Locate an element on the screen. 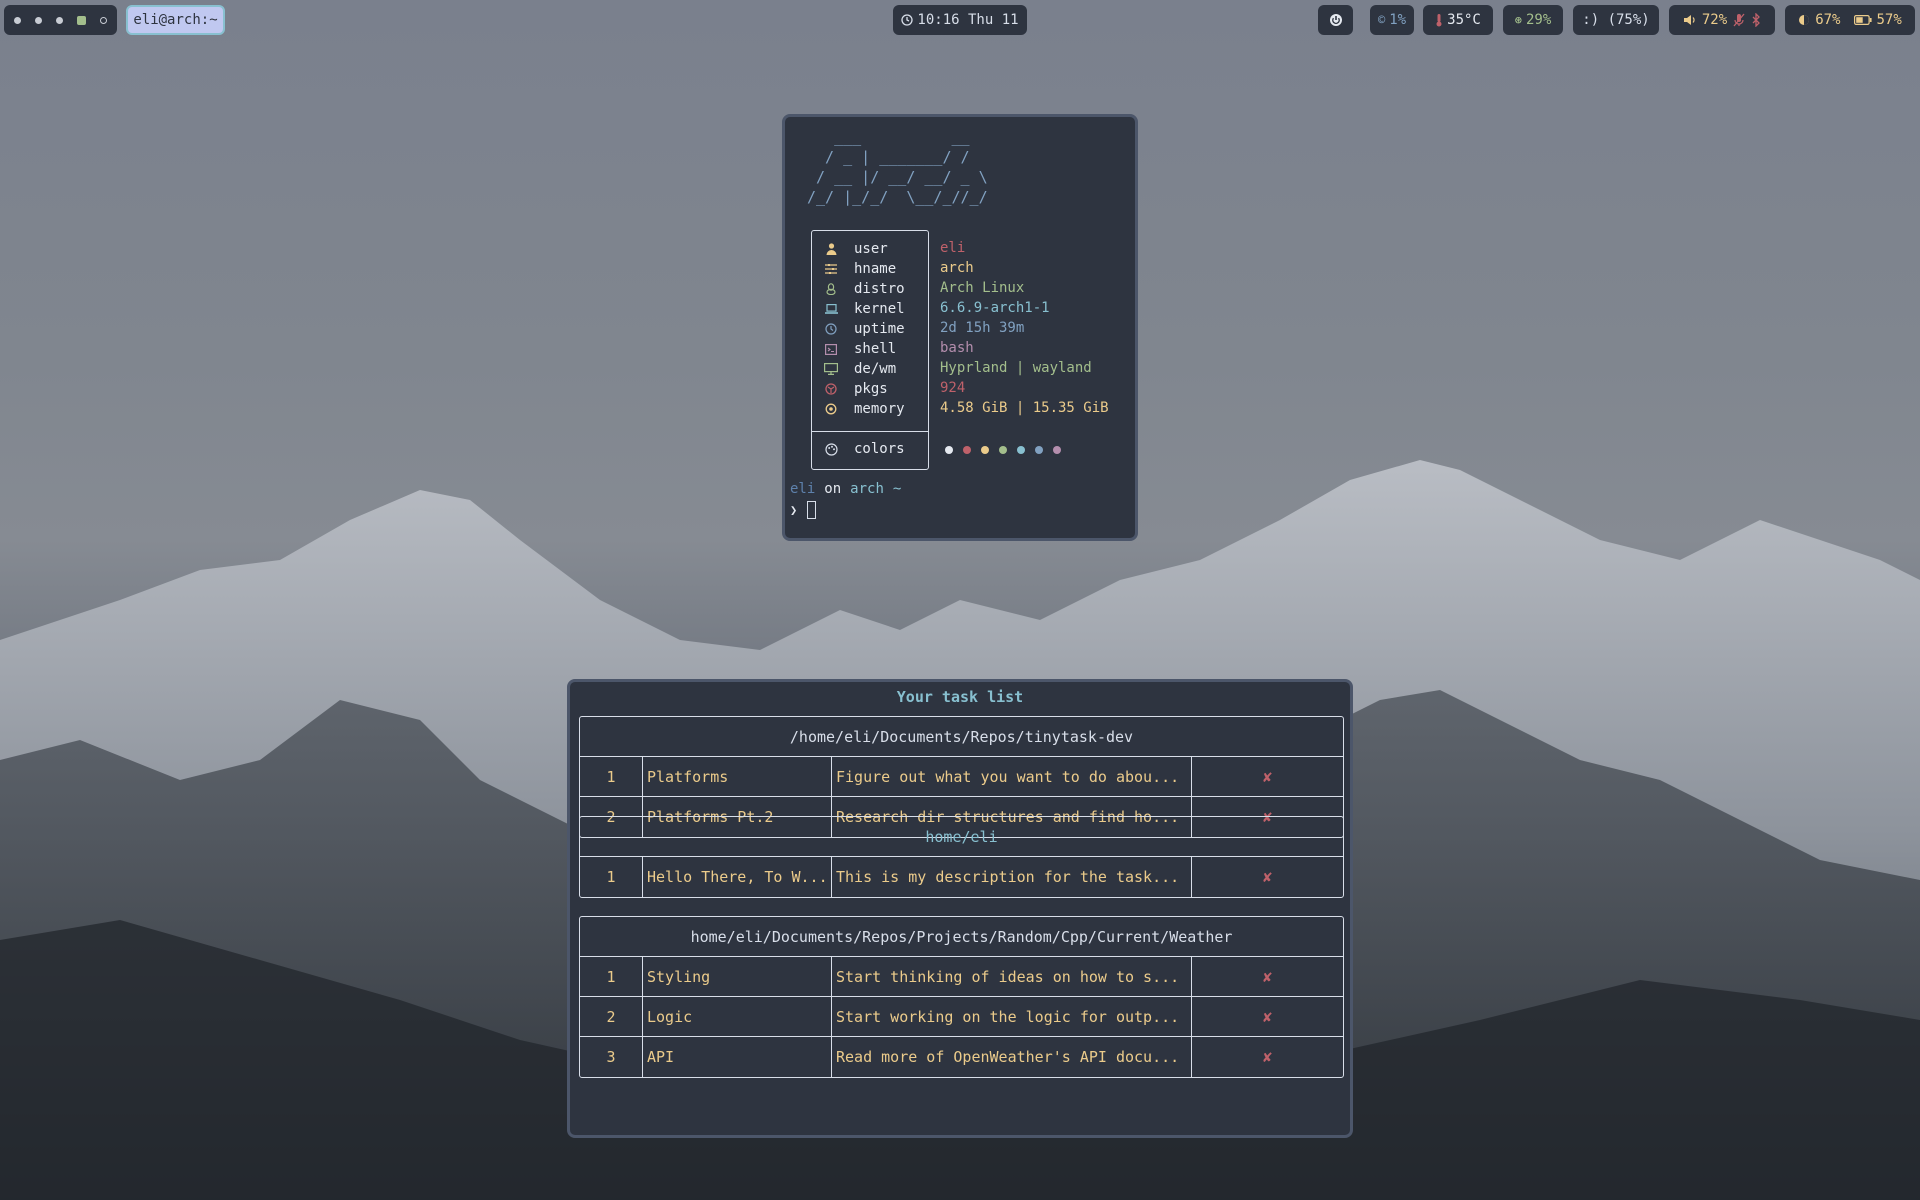 The height and width of the screenshot is (1200, 1920). info-label-dewm: de/wm is located at coordinates (875, 369).